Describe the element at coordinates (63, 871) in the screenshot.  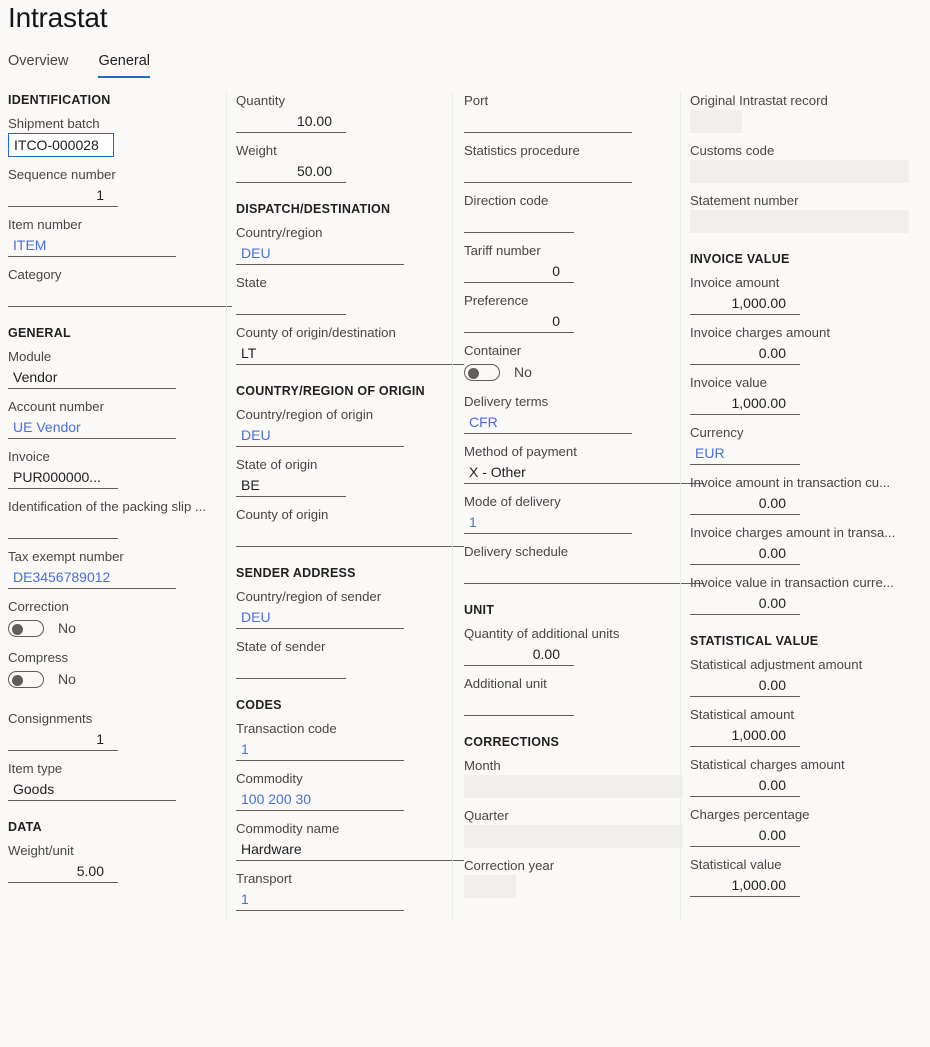
I see `weight-unit-input: 5.00` at that location.